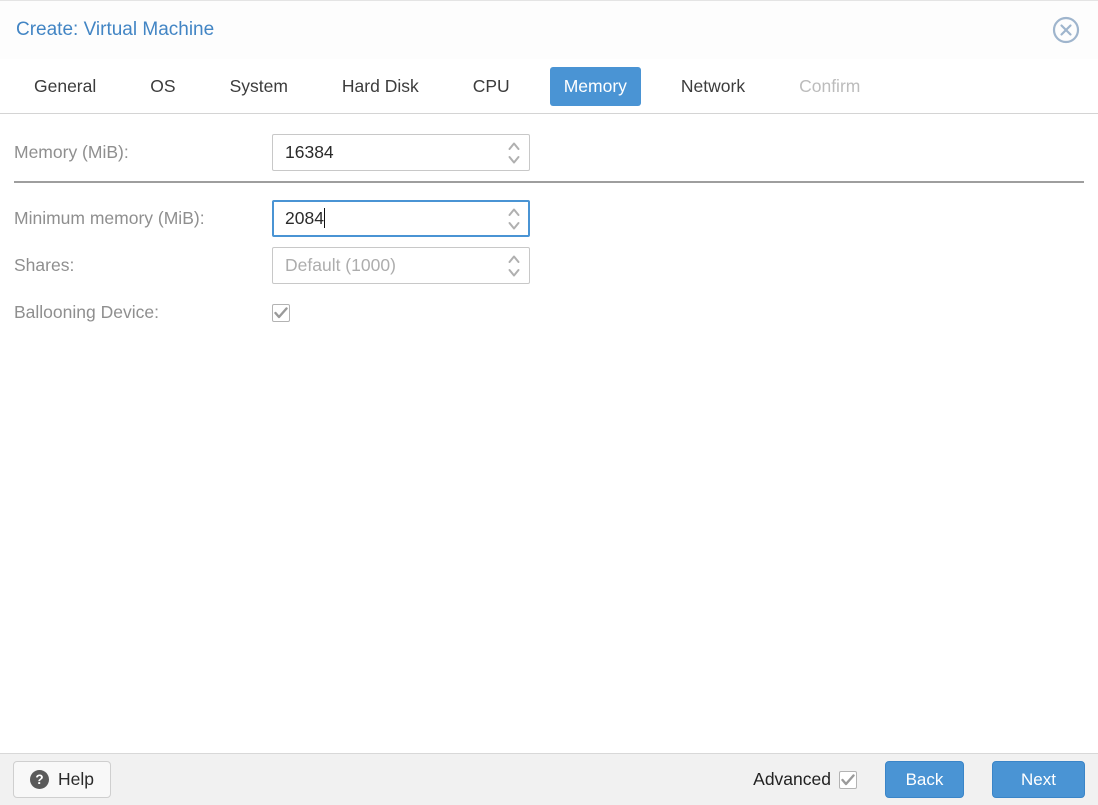 This screenshot has height=805, width=1098. What do you see at coordinates (115, 29) in the screenshot?
I see `dialog-title: Create: Virtual Machine` at bounding box center [115, 29].